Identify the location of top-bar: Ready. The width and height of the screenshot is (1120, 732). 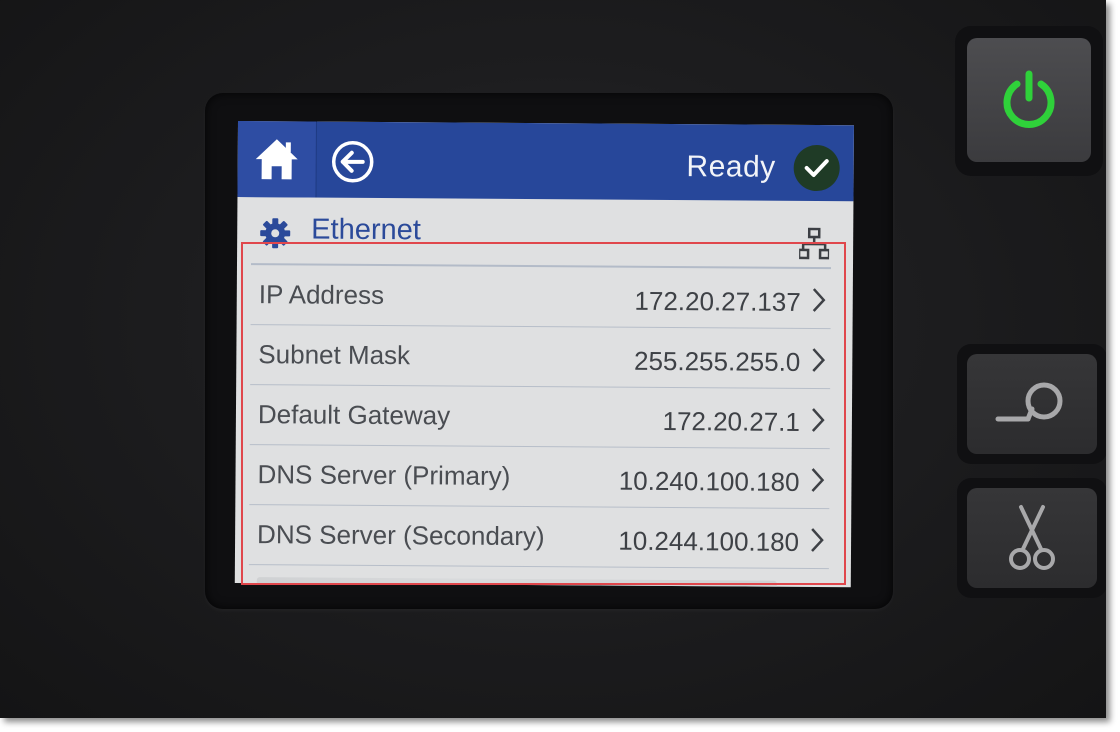
(545, 161).